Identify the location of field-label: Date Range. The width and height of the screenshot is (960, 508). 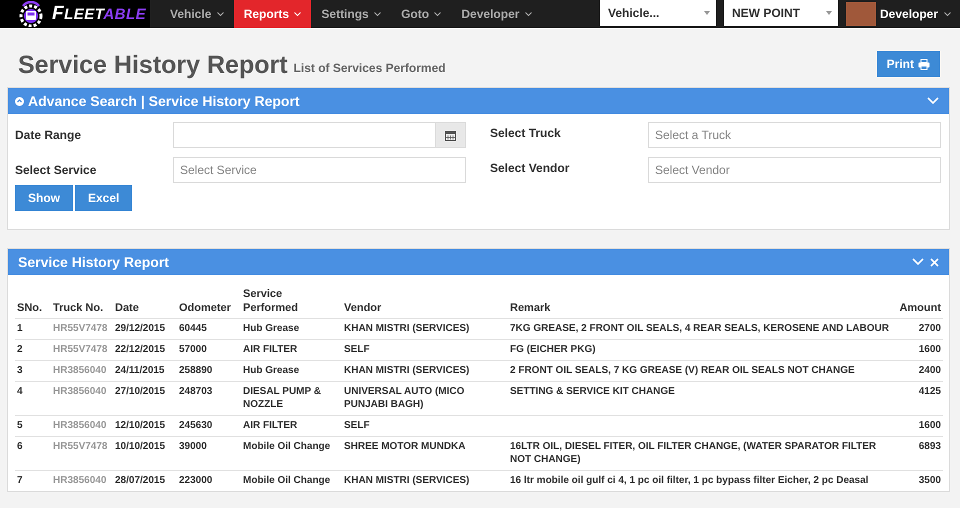
(48, 135).